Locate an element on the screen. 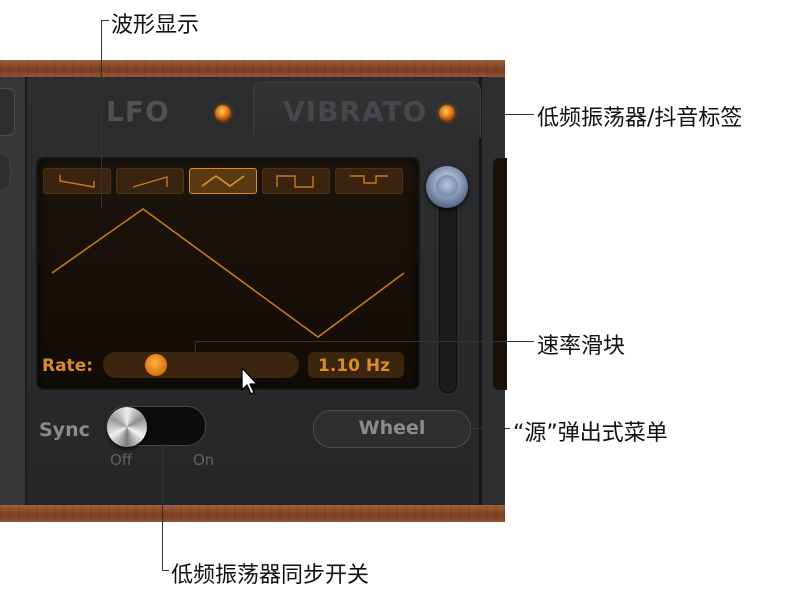 The image size is (811, 589). vibrato-led-icon is located at coordinates (447, 113).